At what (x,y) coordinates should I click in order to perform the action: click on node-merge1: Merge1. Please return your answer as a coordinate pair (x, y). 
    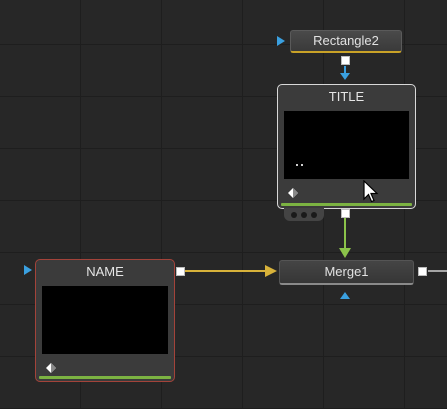
    Looking at the image, I should click on (346, 272).